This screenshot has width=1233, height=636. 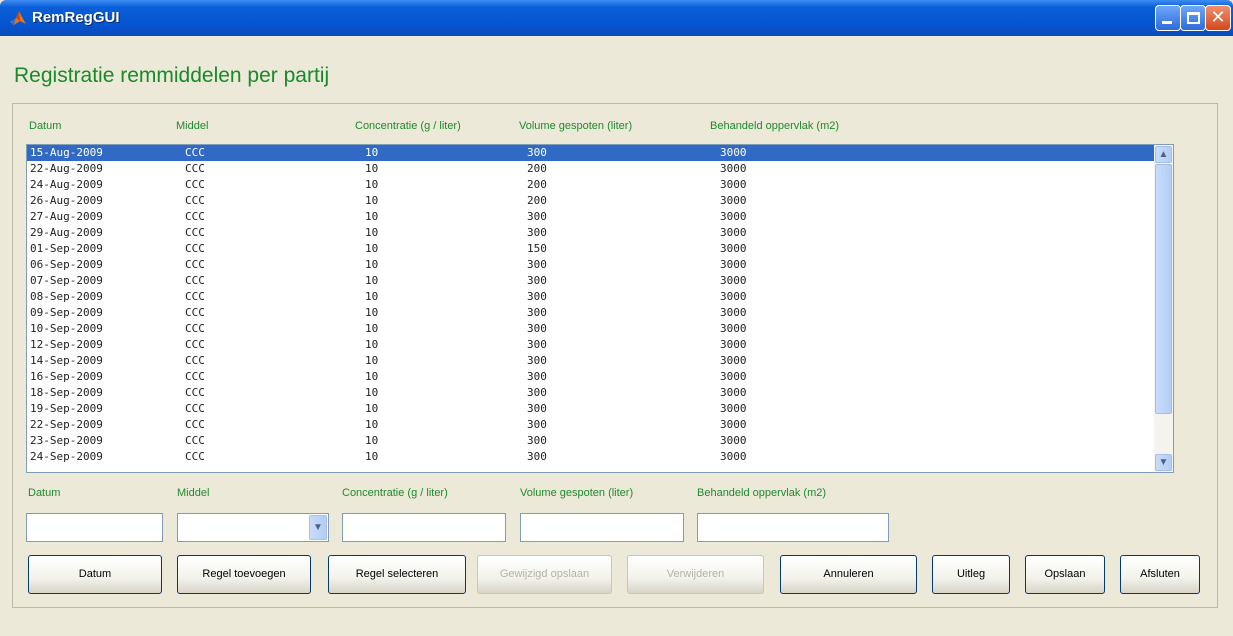 I want to click on concentratie-field, so click(x=424, y=527).